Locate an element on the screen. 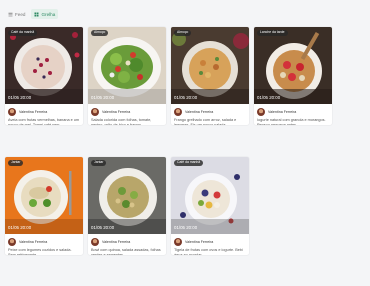  tab-grid-label: Grelha is located at coordinates (48, 14).